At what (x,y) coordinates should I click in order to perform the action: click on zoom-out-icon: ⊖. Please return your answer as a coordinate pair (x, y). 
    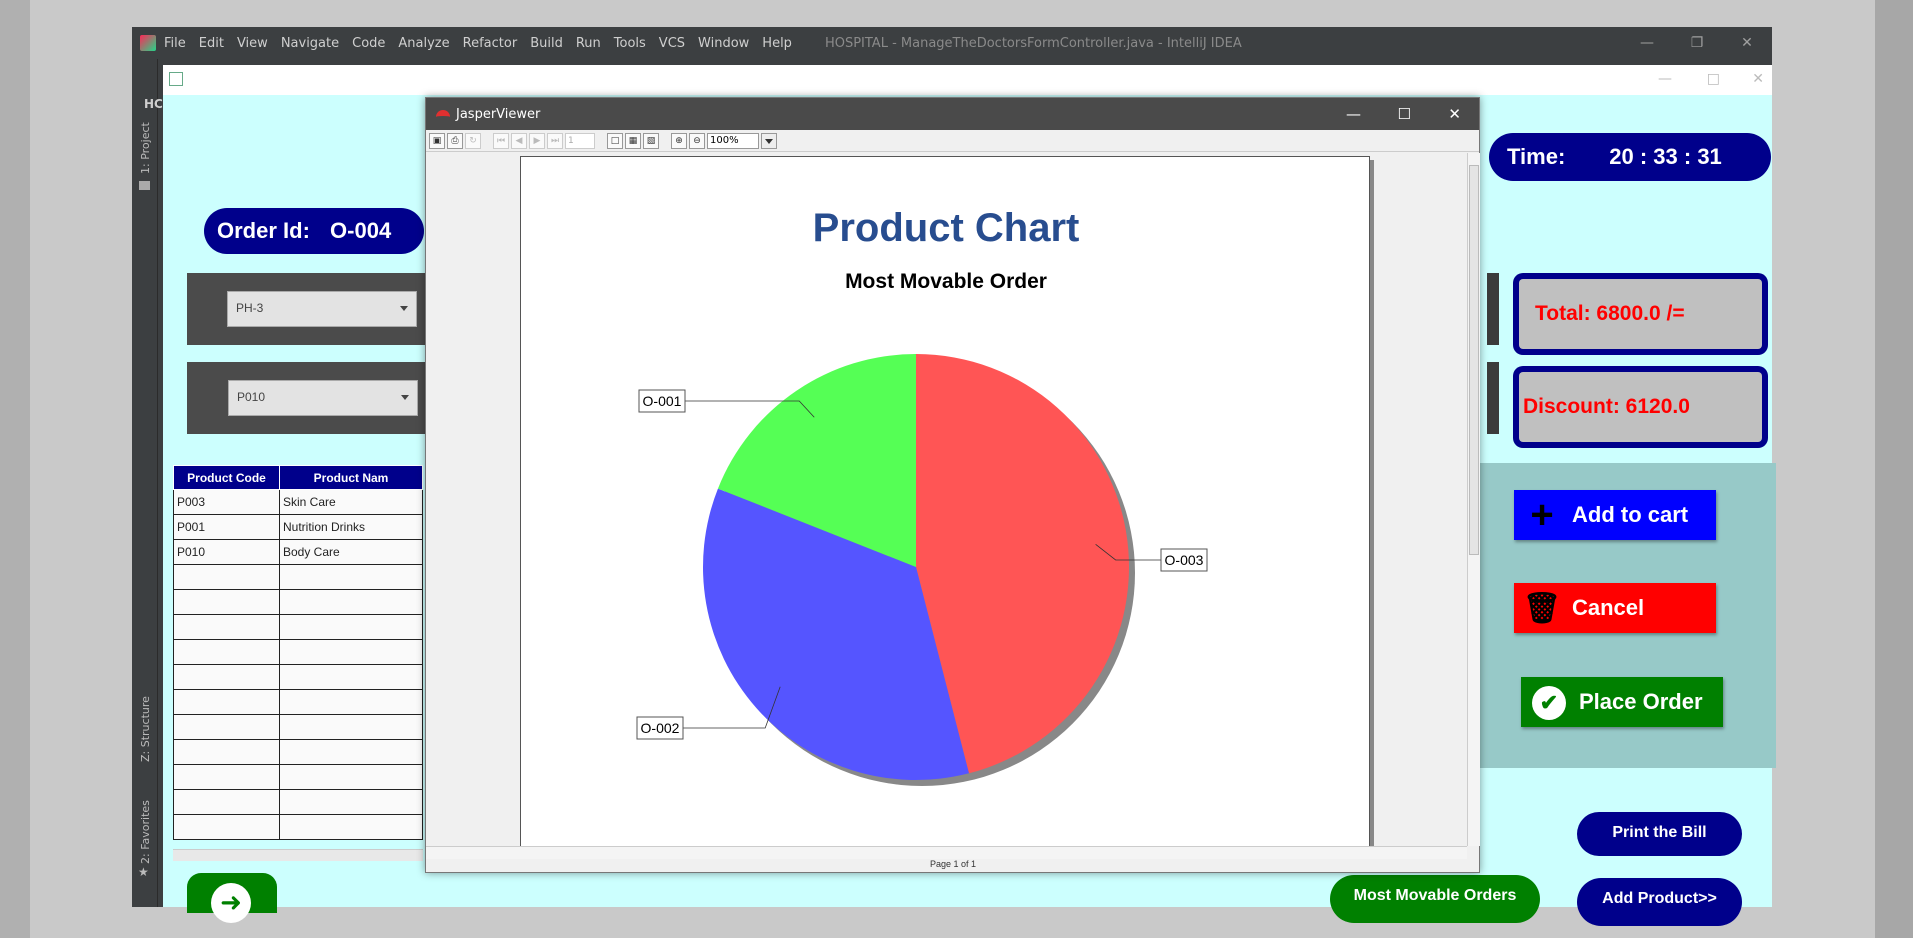
    Looking at the image, I should click on (697, 140).